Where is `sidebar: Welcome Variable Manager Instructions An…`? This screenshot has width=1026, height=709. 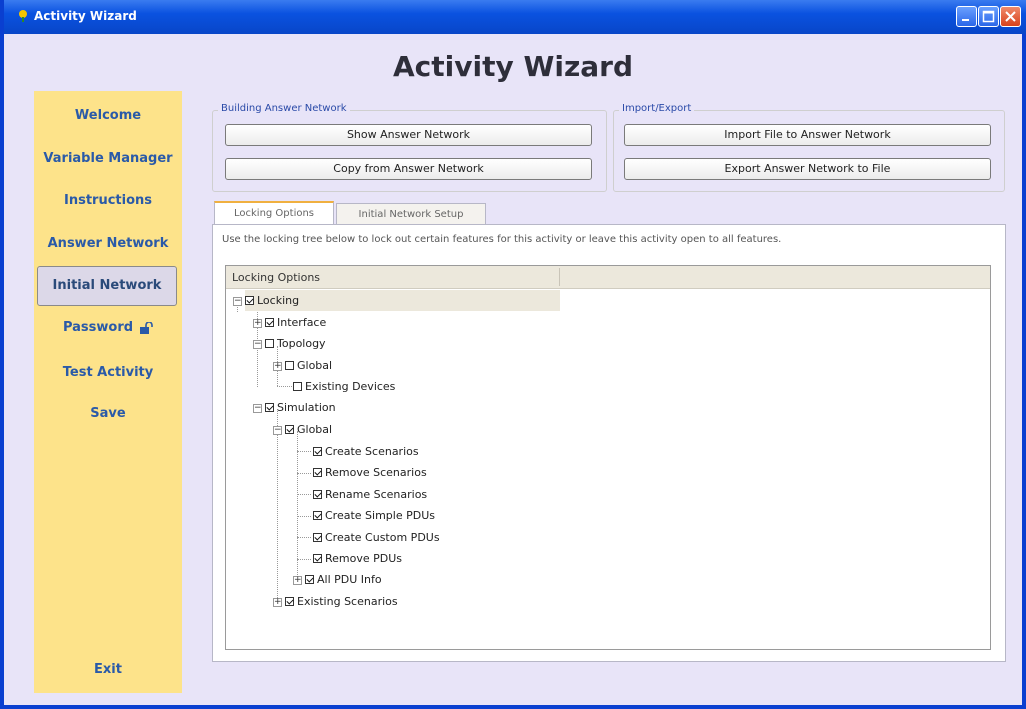 sidebar: Welcome Variable Manager Instructions An… is located at coordinates (108, 392).